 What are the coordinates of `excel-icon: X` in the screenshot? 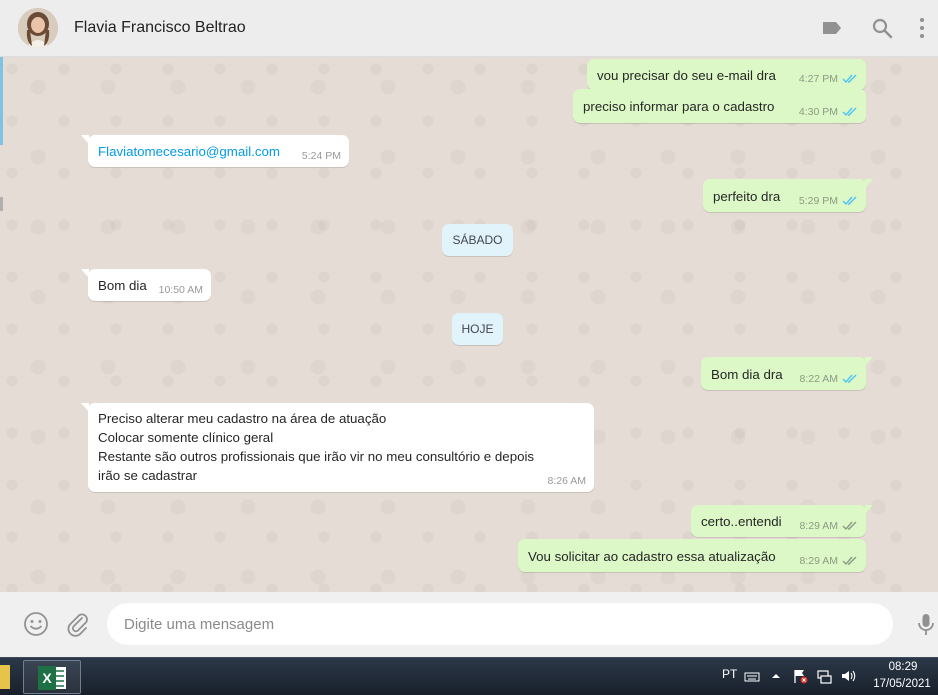 It's located at (52, 678).